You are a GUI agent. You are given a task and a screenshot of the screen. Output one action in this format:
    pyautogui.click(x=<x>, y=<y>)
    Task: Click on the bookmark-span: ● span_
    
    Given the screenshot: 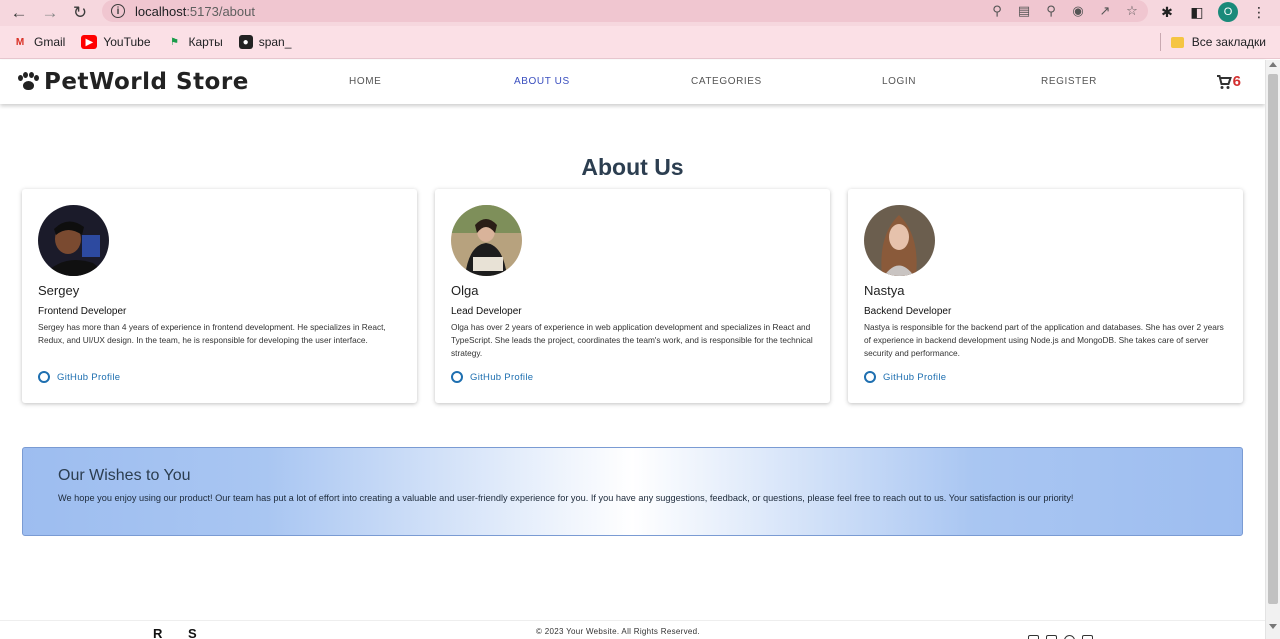 What is the action you would take?
    pyautogui.click(x=264, y=42)
    